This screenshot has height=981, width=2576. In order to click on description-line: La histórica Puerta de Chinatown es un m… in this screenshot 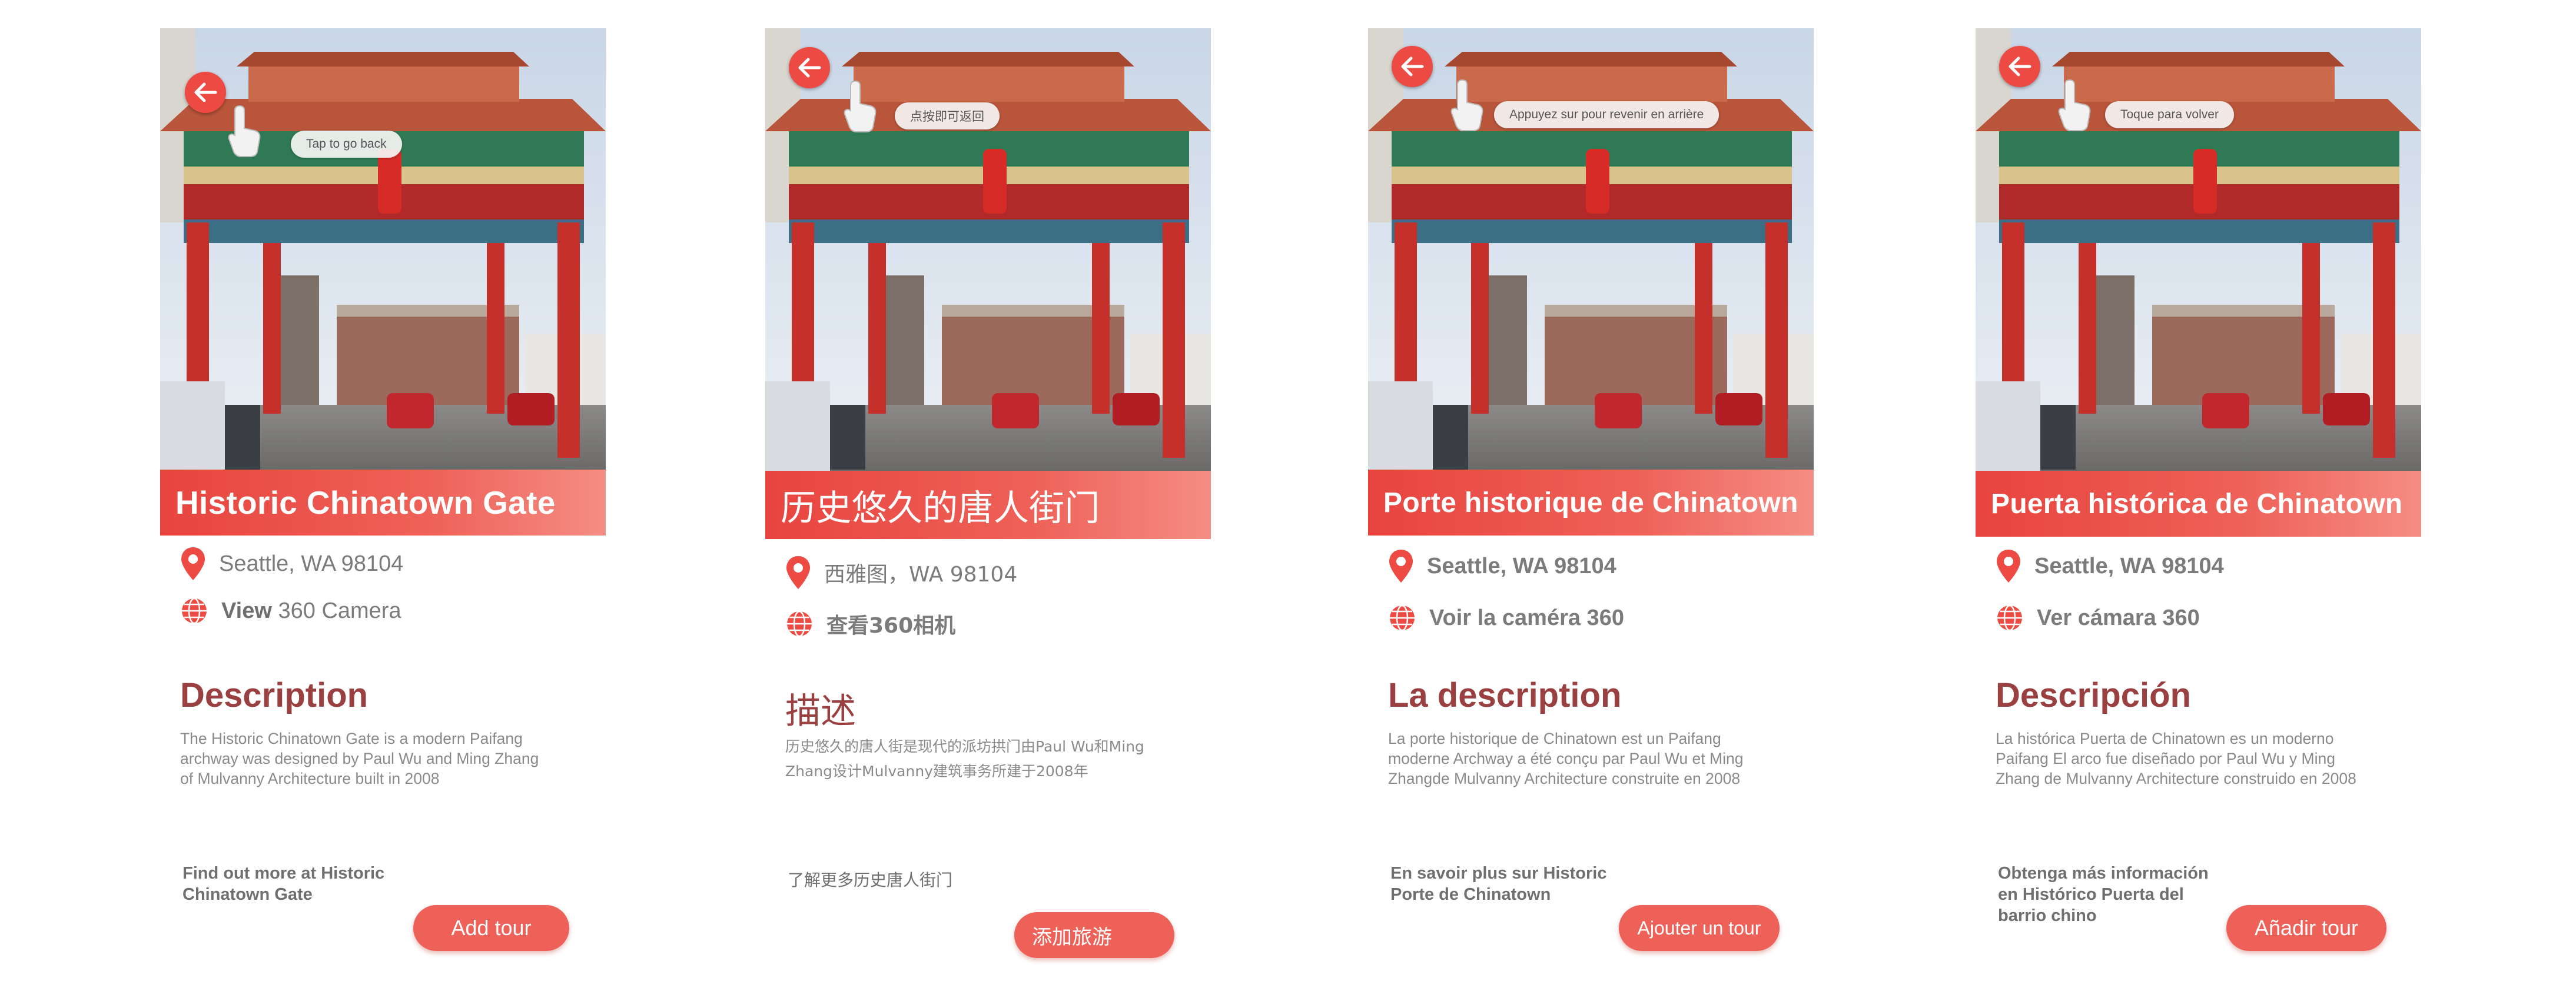, I will do `click(2165, 738)`.